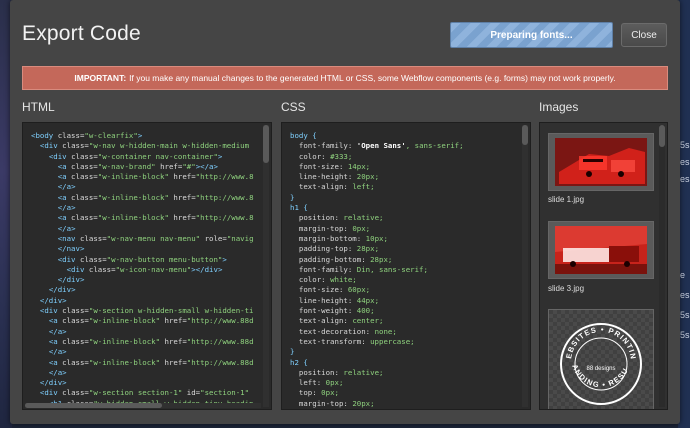  I want to click on close-button: Close, so click(644, 35).